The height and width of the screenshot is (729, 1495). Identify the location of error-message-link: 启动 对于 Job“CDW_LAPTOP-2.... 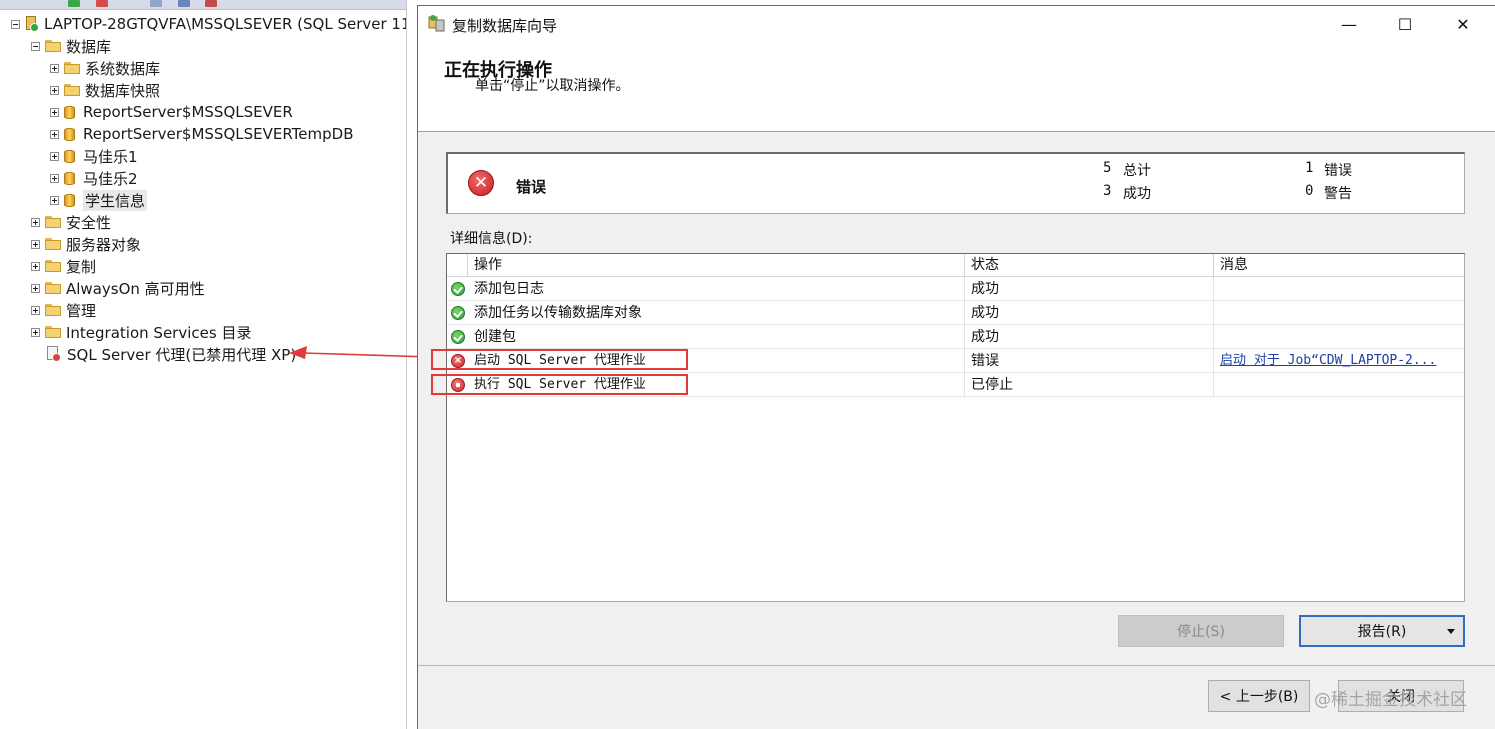
(1328, 360).